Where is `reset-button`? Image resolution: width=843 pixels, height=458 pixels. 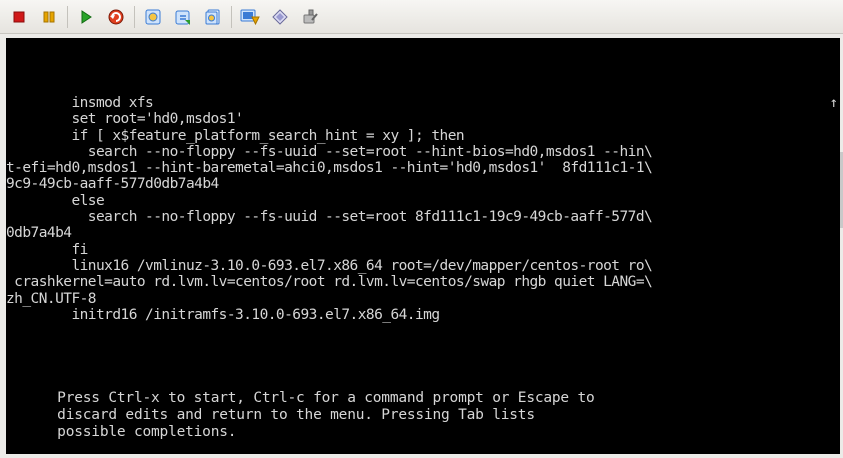 reset-button is located at coordinates (116, 17).